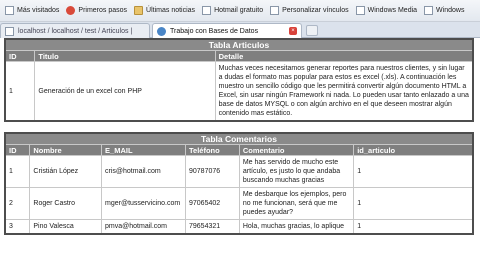  Describe the element at coordinates (392, 10) in the screenshot. I see `bookmark-label: Windows Media` at that location.